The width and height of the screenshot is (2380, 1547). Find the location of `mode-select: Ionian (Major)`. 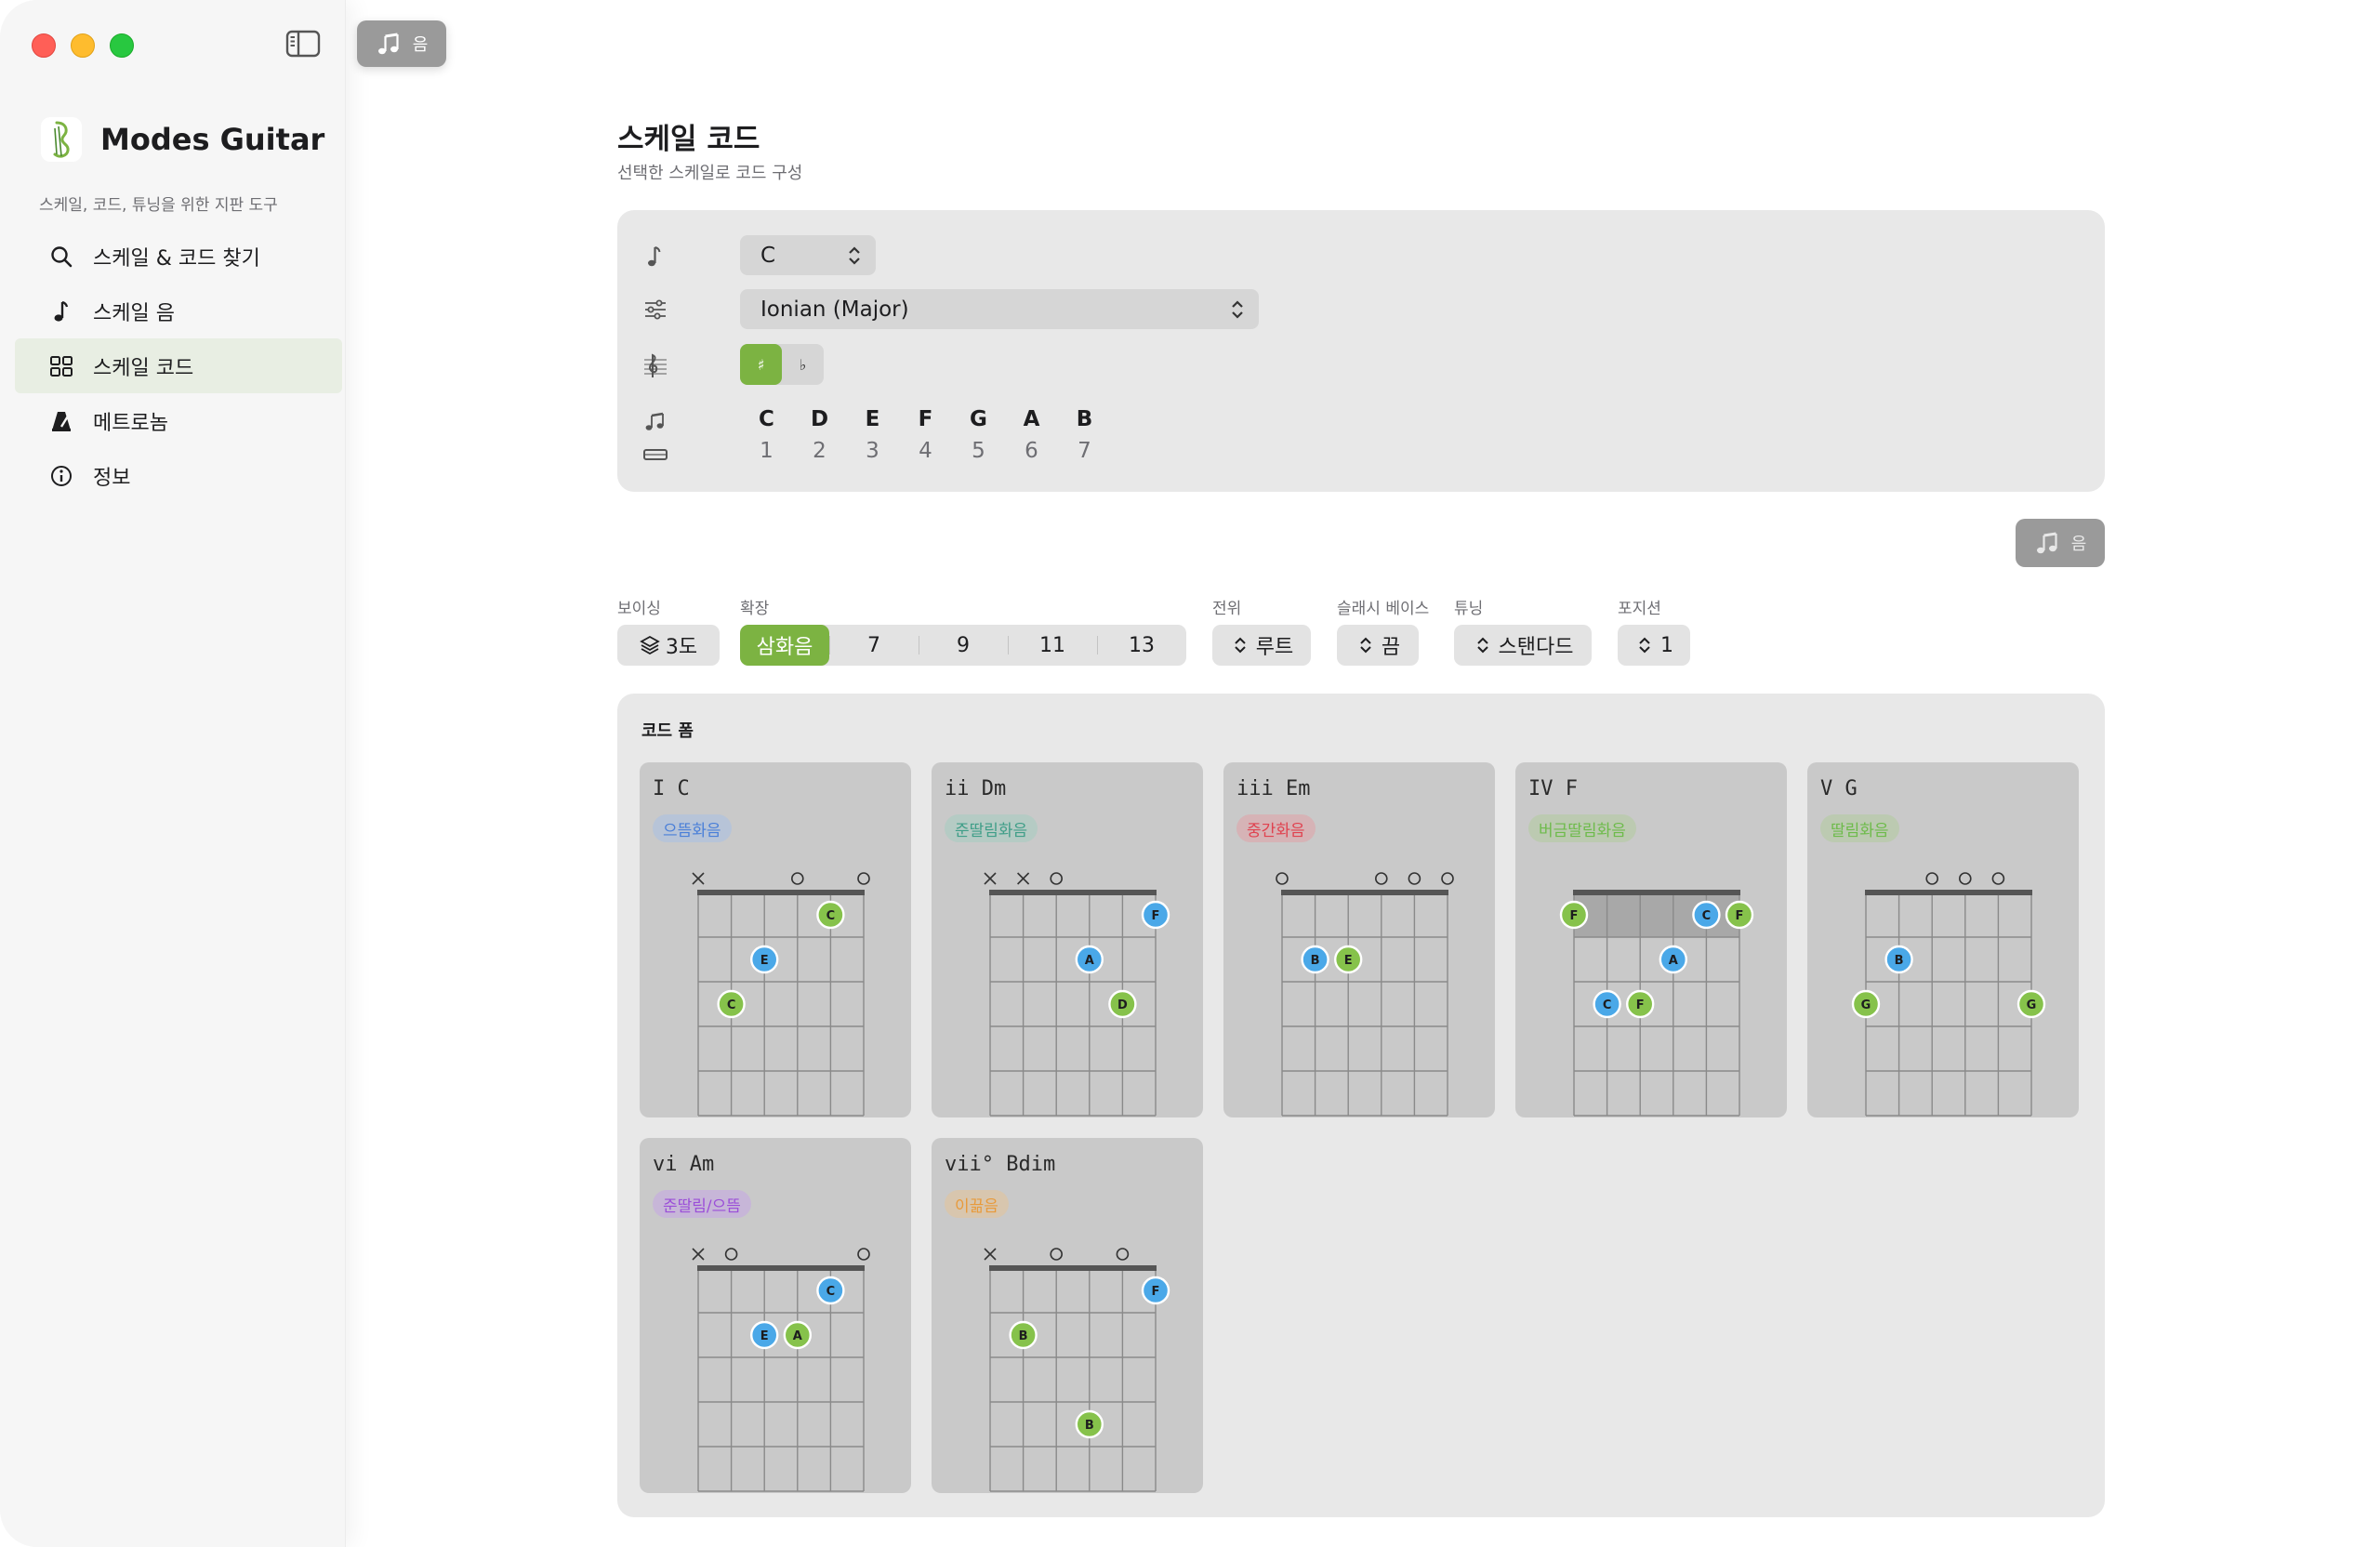

mode-select: Ionian (Major) is located at coordinates (999, 309).